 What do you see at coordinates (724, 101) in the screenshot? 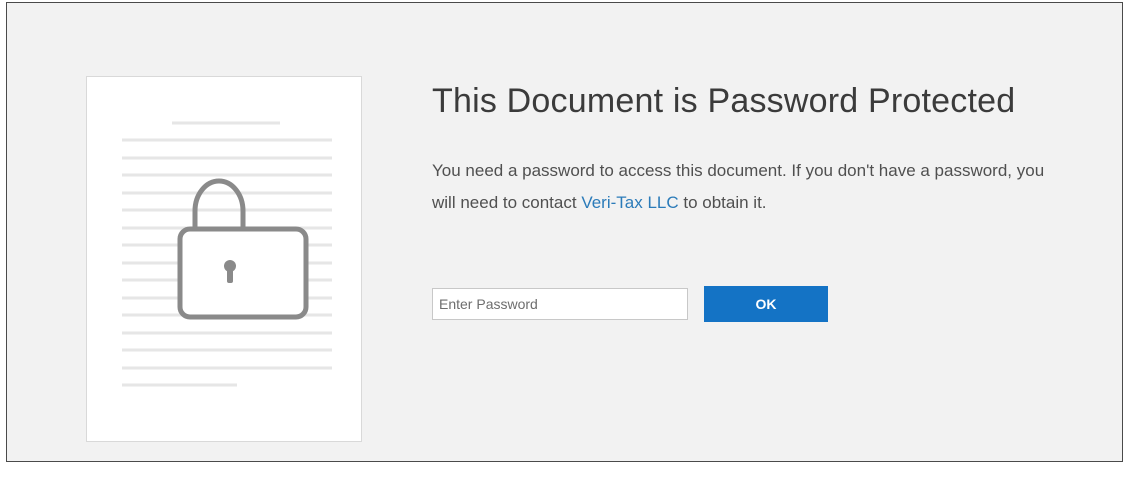
I see `page-title: This Document is Password Protected` at bounding box center [724, 101].